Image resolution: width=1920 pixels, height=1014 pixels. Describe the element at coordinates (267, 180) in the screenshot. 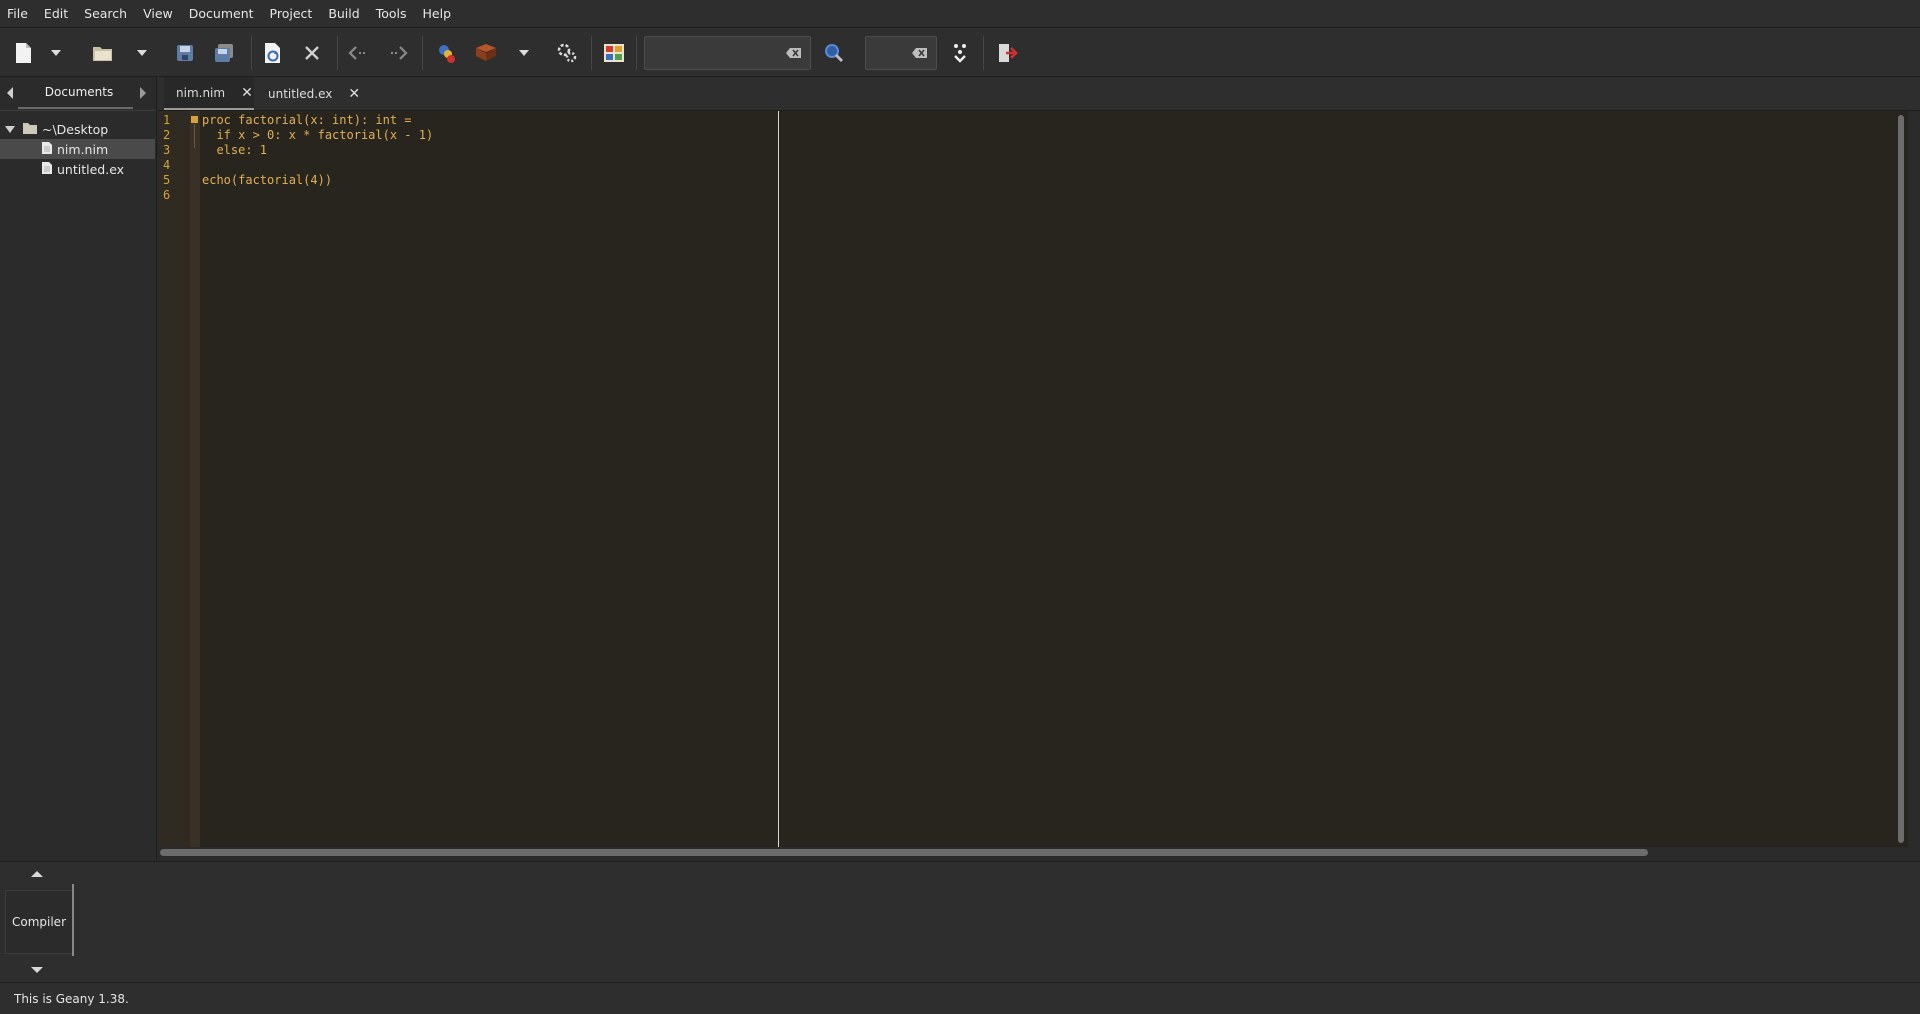

I see `code-line: echo(factorial(4))` at that location.